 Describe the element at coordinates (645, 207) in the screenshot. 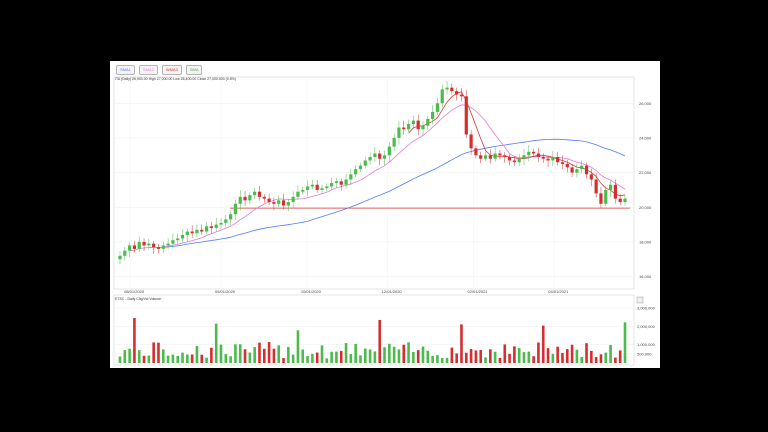

I see `y-tick-label: 20,000` at that location.